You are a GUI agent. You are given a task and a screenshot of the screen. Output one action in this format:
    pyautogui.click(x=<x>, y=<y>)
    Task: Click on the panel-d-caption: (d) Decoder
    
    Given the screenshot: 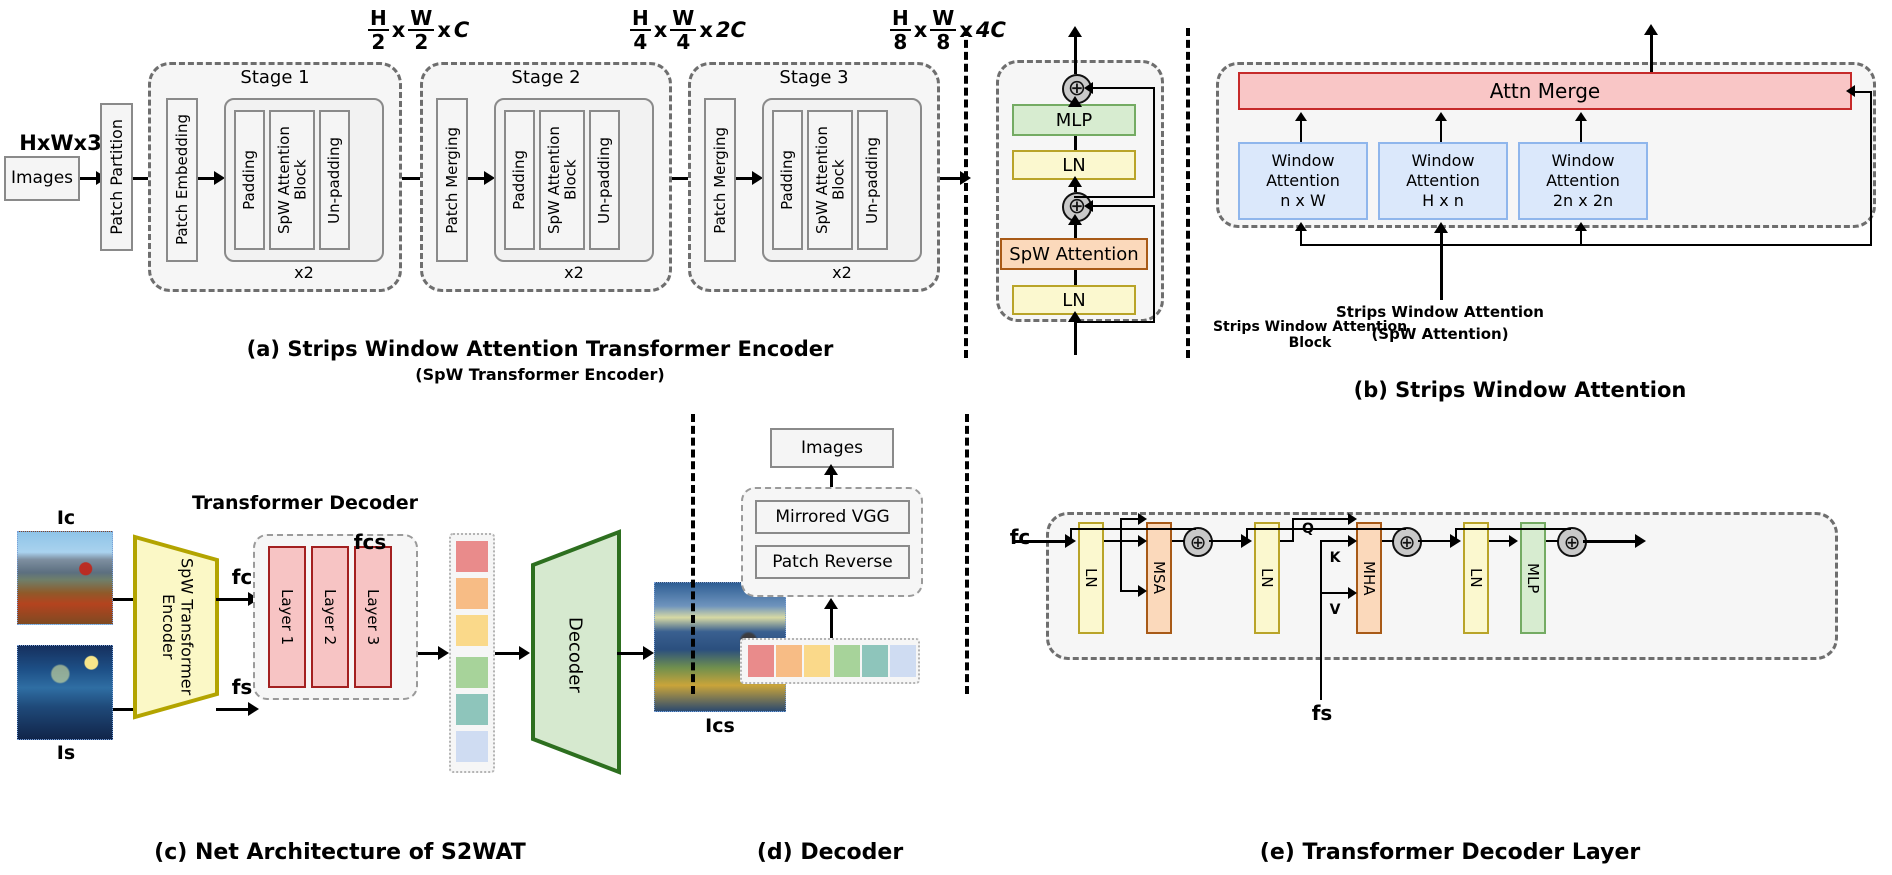 What is the action you would take?
    pyautogui.click(x=830, y=853)
    